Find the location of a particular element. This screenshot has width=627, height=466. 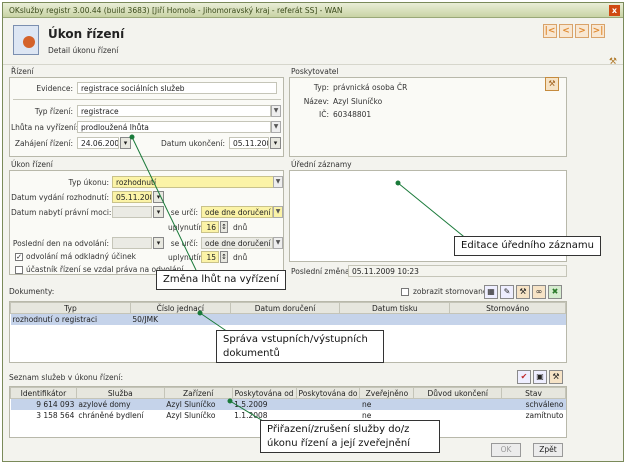

callout-lhuty: Změna lhůt na vyřízení is located at coordinates (221, 280).